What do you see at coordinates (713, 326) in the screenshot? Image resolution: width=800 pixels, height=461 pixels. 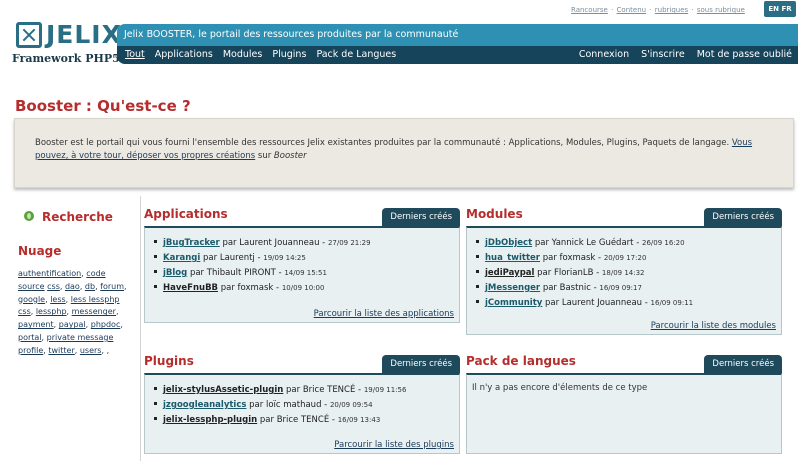 I see `browse-modules-link: Parcourir la liste des modules` at bounding box center [713, 326].